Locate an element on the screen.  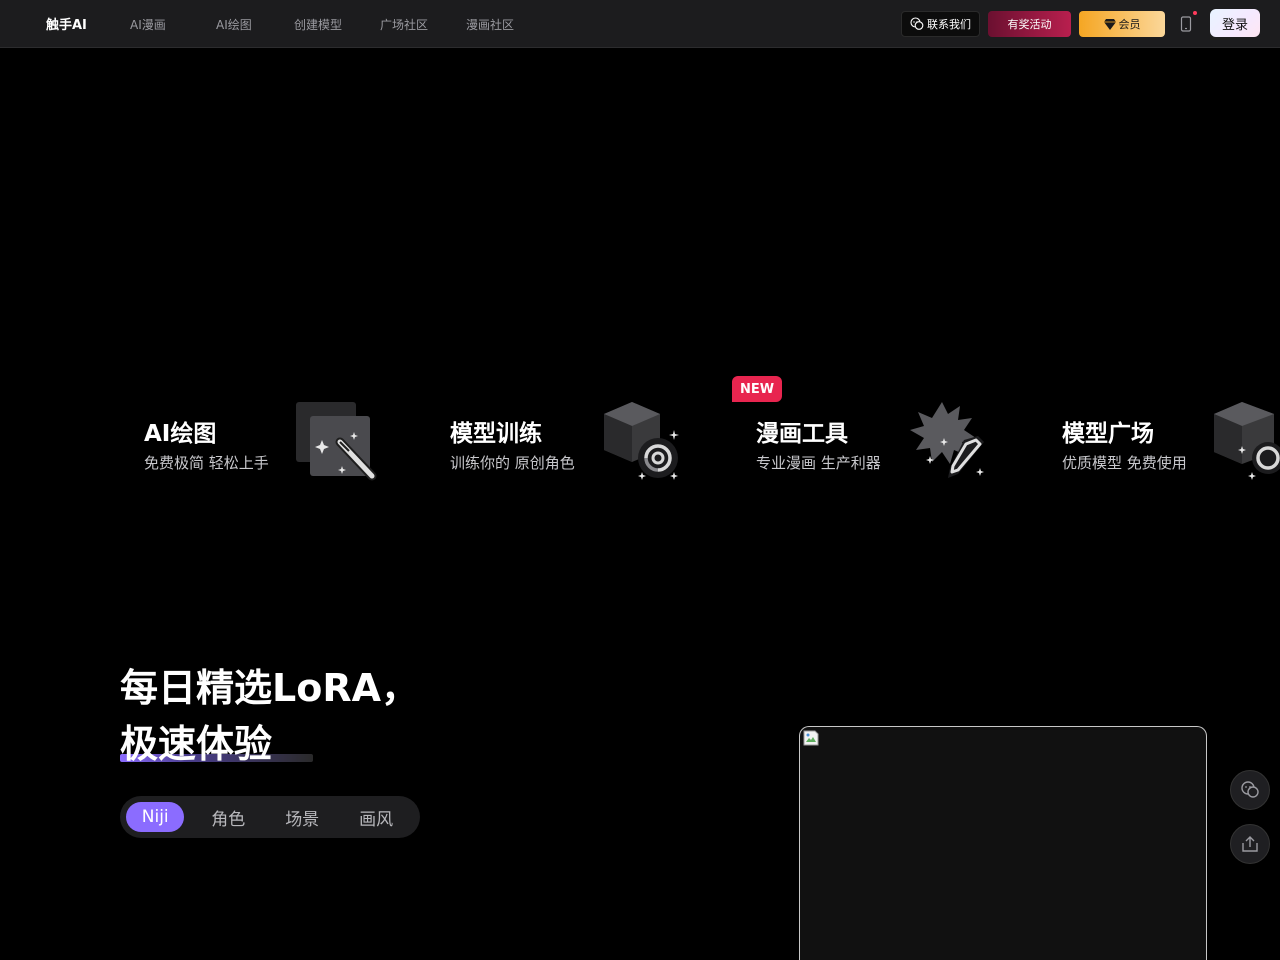
feature-subtitle: 专业漫画 生产利器 is located at coordinates (818, 463).